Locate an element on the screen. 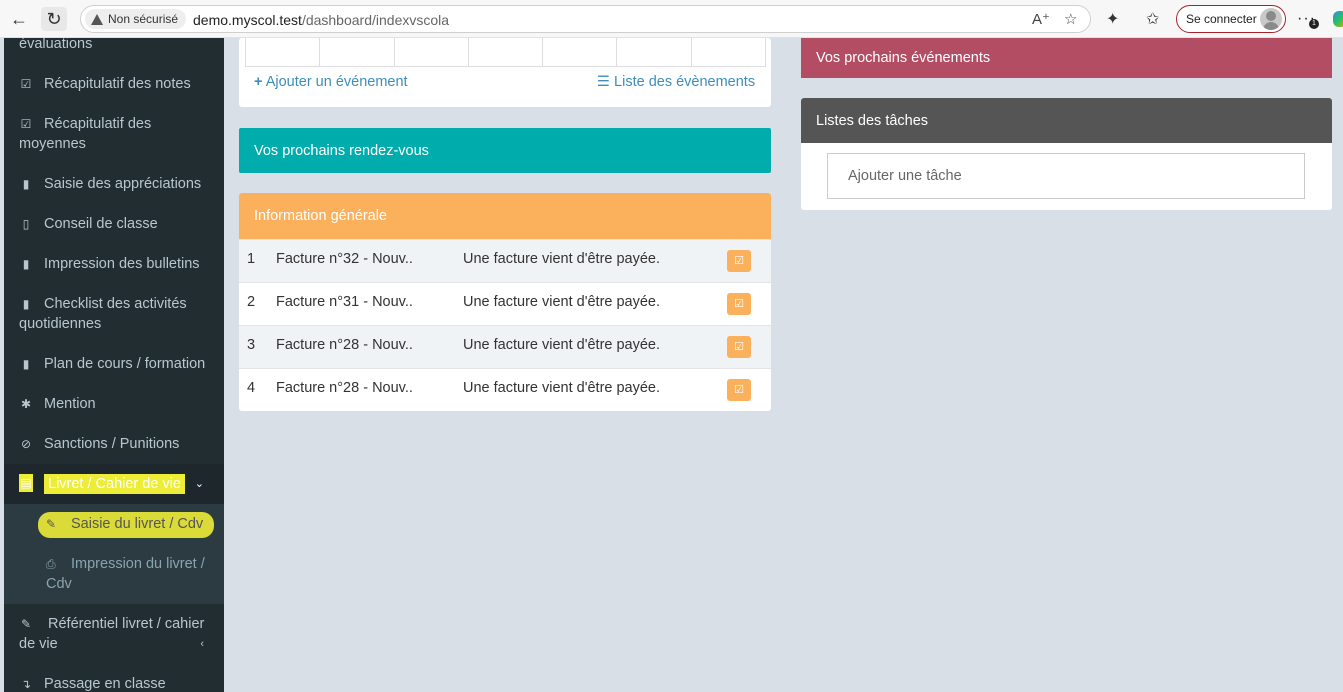 This screenshot has width=1343, height=692. submenu-item-impression-livret: ⎙ Impression du livret / Cdv is located at coordinates (114, 574).